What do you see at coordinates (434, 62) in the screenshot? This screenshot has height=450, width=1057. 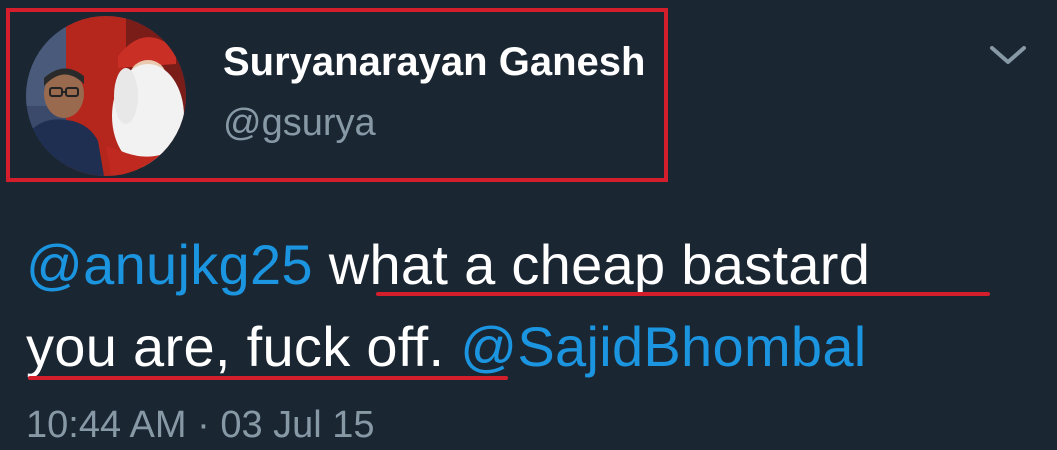 I see `author-display-name: Suryanarayan Ganesh` at bounding box center [434, 62].